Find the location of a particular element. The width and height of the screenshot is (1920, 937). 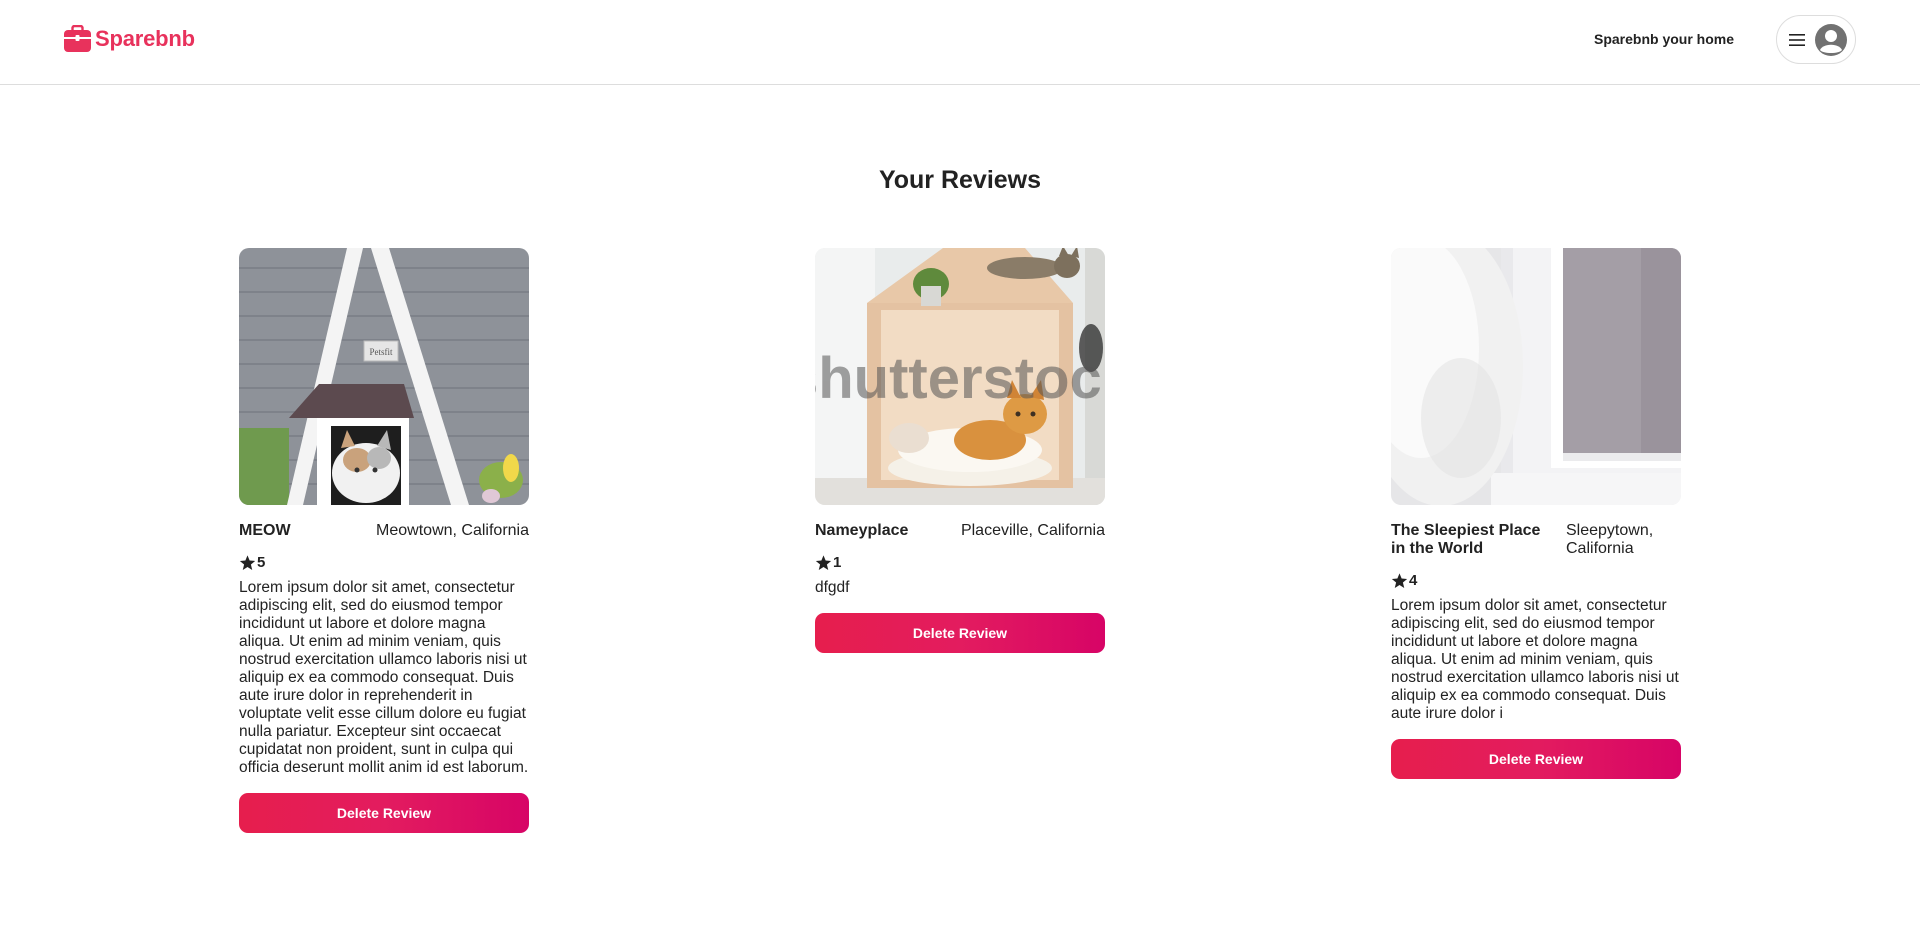

profile-menu-button is located at coordinates (1816, 39).